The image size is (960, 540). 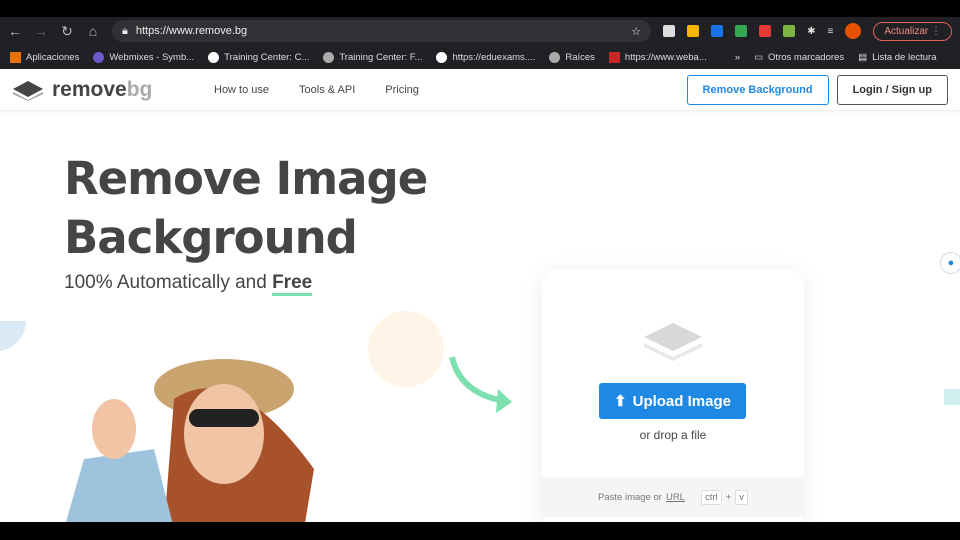 What do you see at coordinates (41, 31) in the screenshot?
I see `forward-icon: →` at bounding box center [41, 31].